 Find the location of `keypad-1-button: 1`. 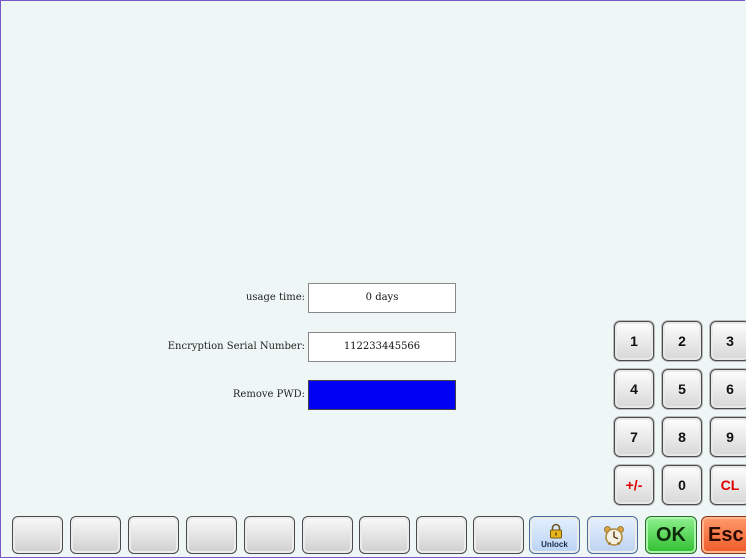

keypad-1-button: 1 is located at coordinates (634, 341).